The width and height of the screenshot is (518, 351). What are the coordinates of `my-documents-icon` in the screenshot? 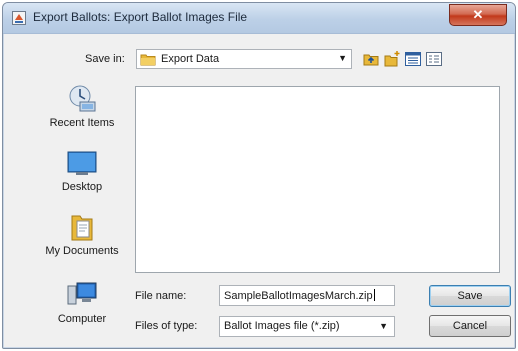 It's located at (82, 228).